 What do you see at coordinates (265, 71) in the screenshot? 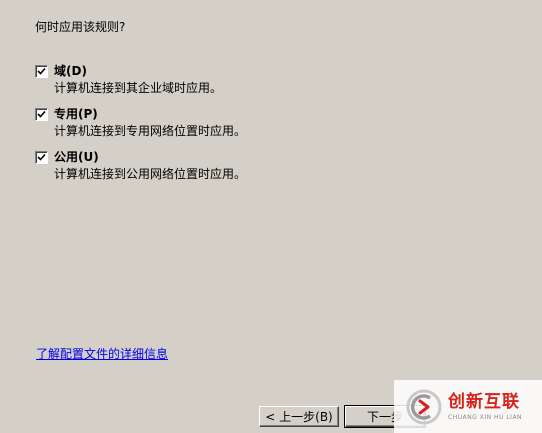
I see `option-domain-row: 域(D)` at bounding box center [265, 71].